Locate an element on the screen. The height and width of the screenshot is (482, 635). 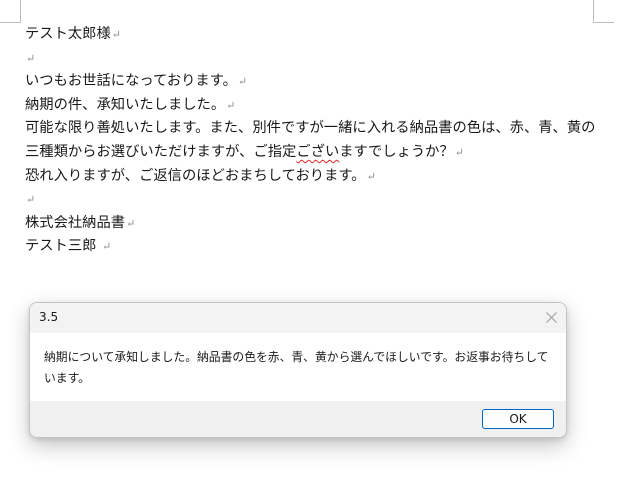
page-corner-mark-right is located at coordinates (603, 11).